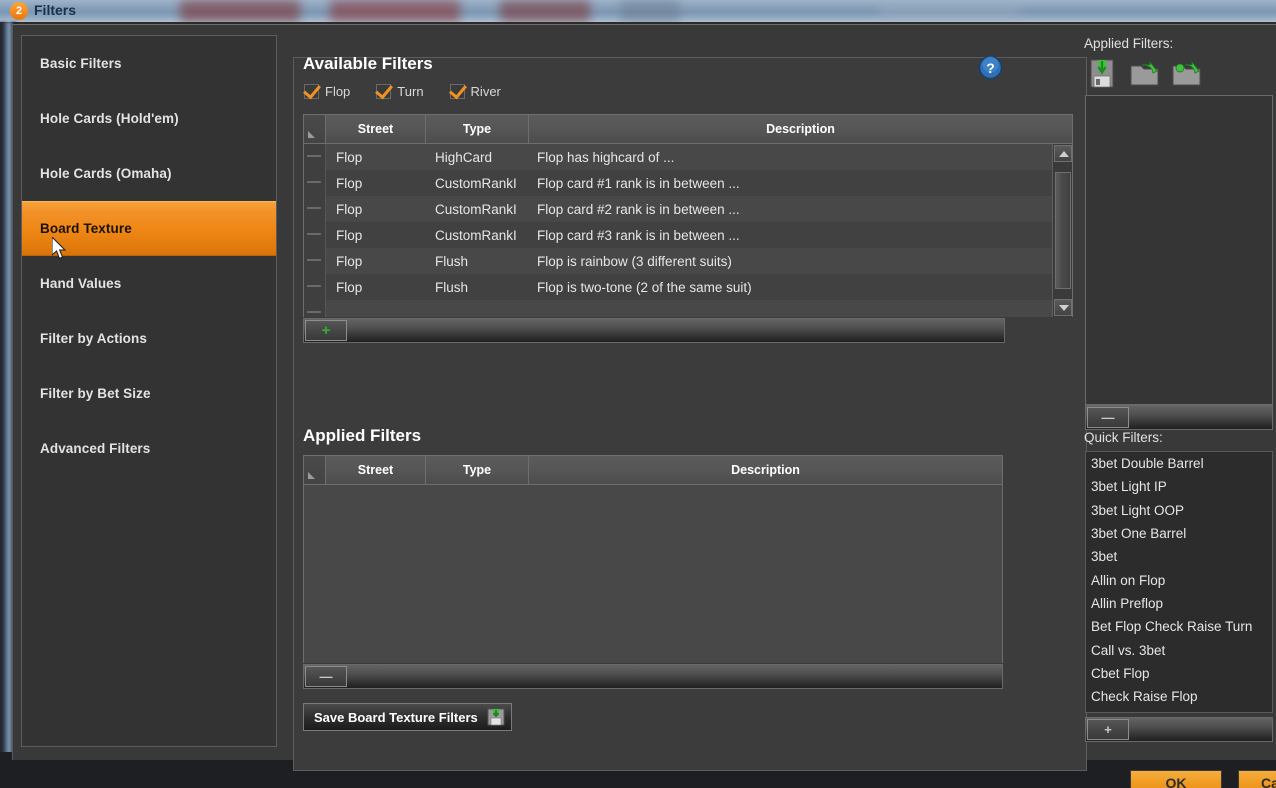 Image resolution: width=1276 pixels, height=788 pixels. What do you see at coordinates (1257, 779) in the screenshot?
I see `cancel-button: Cancel` at bounding box center [1257, 779].